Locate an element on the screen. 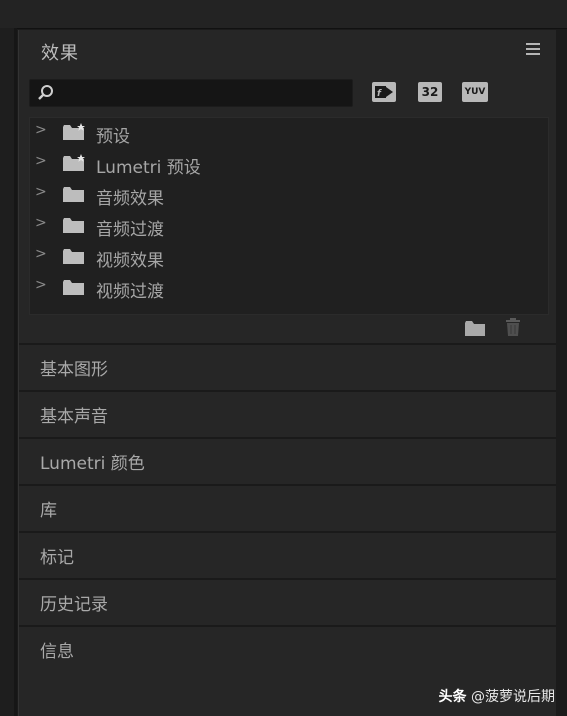 Image resolution: width=567 pixels, height=716 pixels. accelerated-effects-filter-button: f is located at coordinates (384, 92).